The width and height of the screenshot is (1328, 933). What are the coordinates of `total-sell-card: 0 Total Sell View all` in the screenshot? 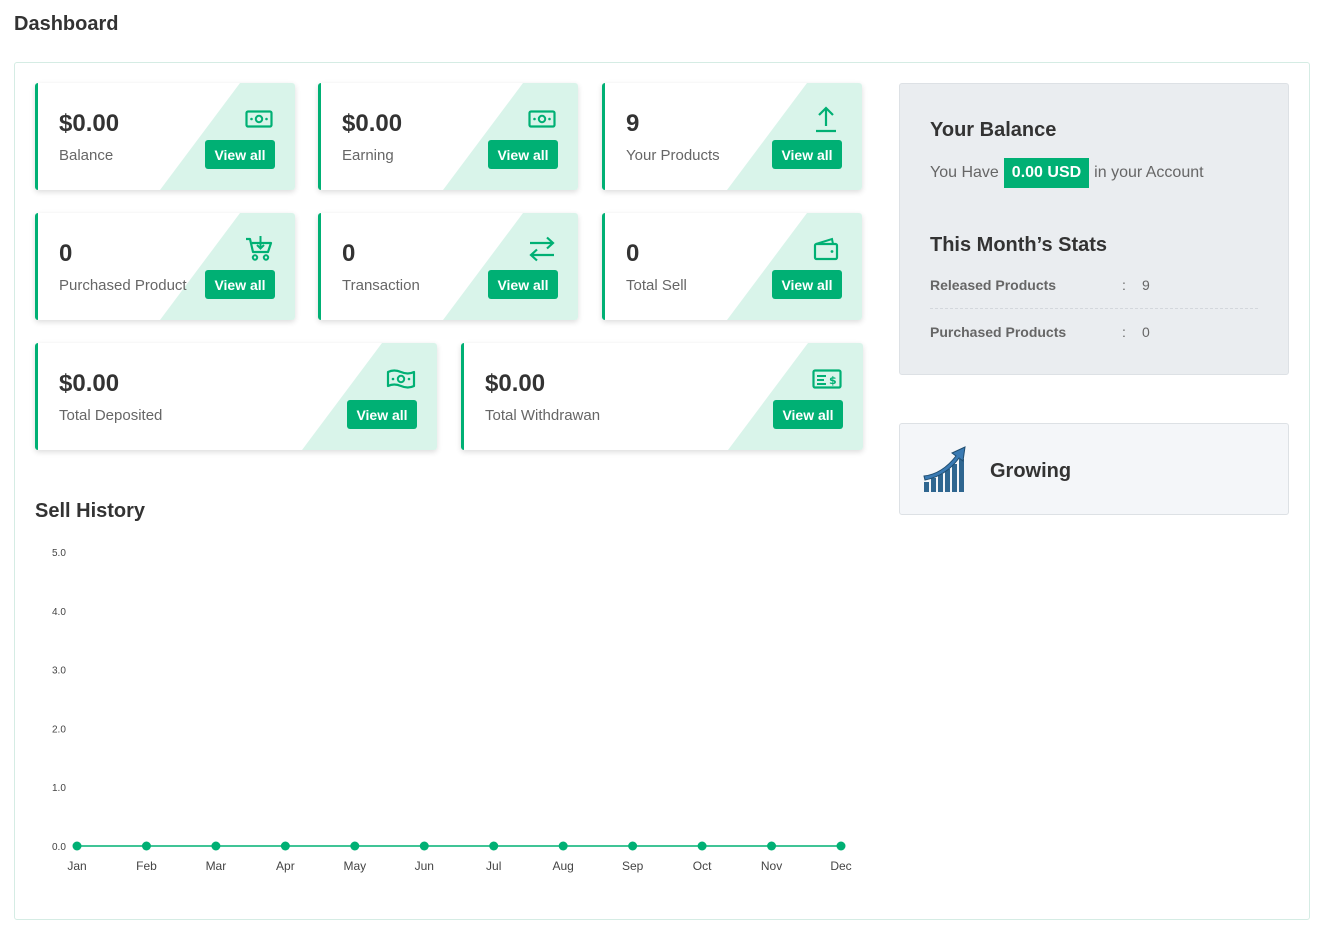 It's located at (732, 266).